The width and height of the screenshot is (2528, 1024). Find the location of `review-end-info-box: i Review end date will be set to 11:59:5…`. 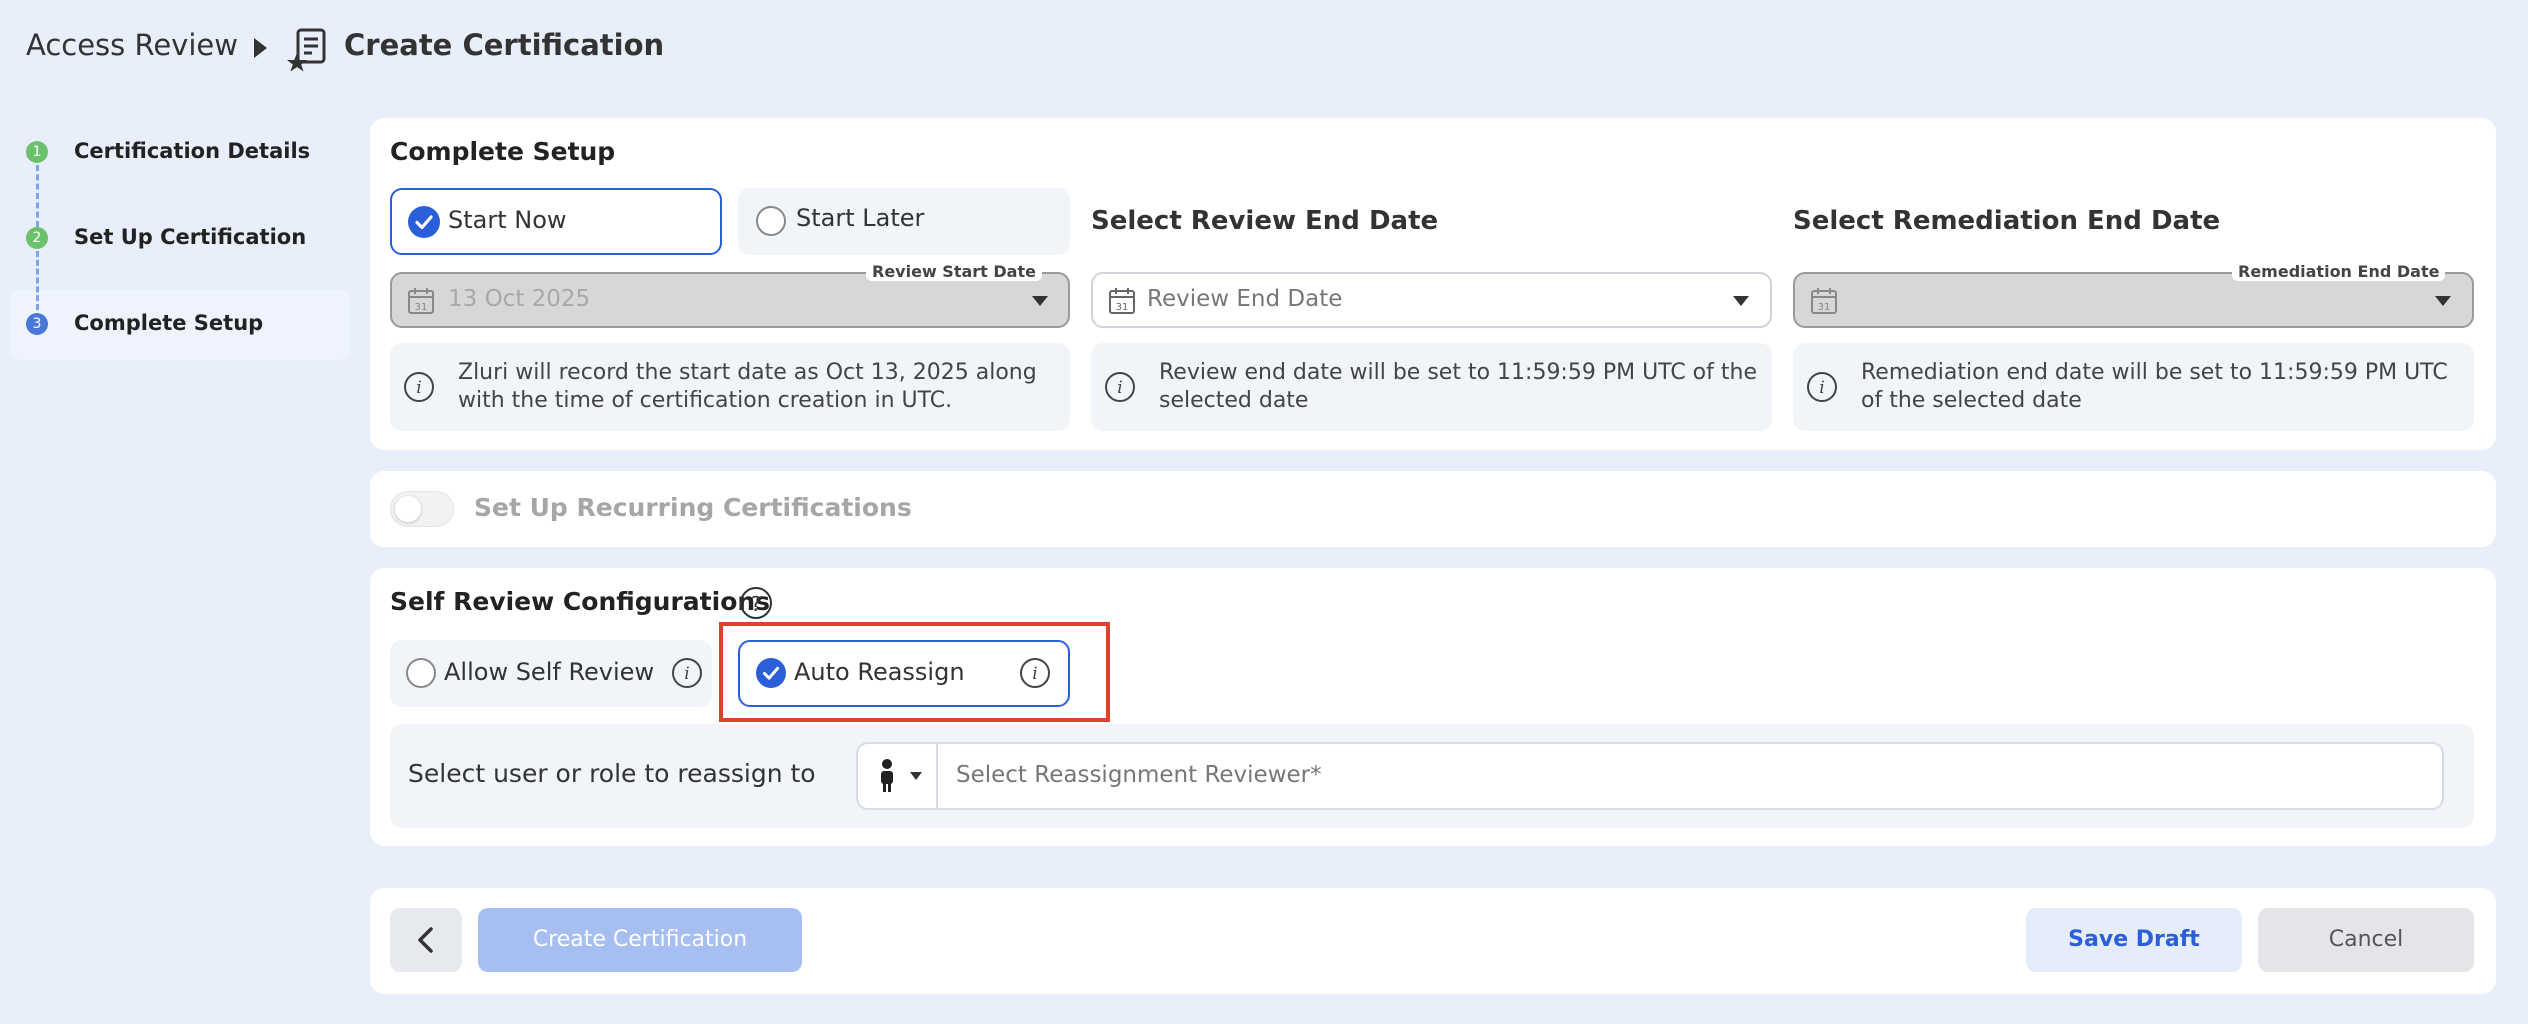

review-end-info-box: i Review end date will be set to 11:59:5… is located at coordinates (1431, 387).